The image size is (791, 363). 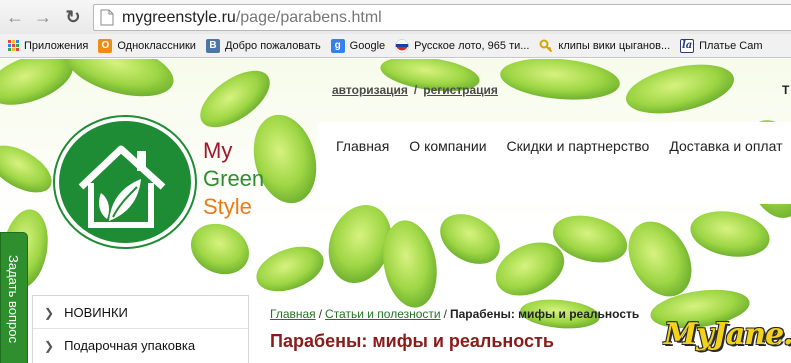 What do you see at coordinates (731, 45) in the screenshot?
I see `bookmark-label: Платье Cam` at bounding box center [731, 45].